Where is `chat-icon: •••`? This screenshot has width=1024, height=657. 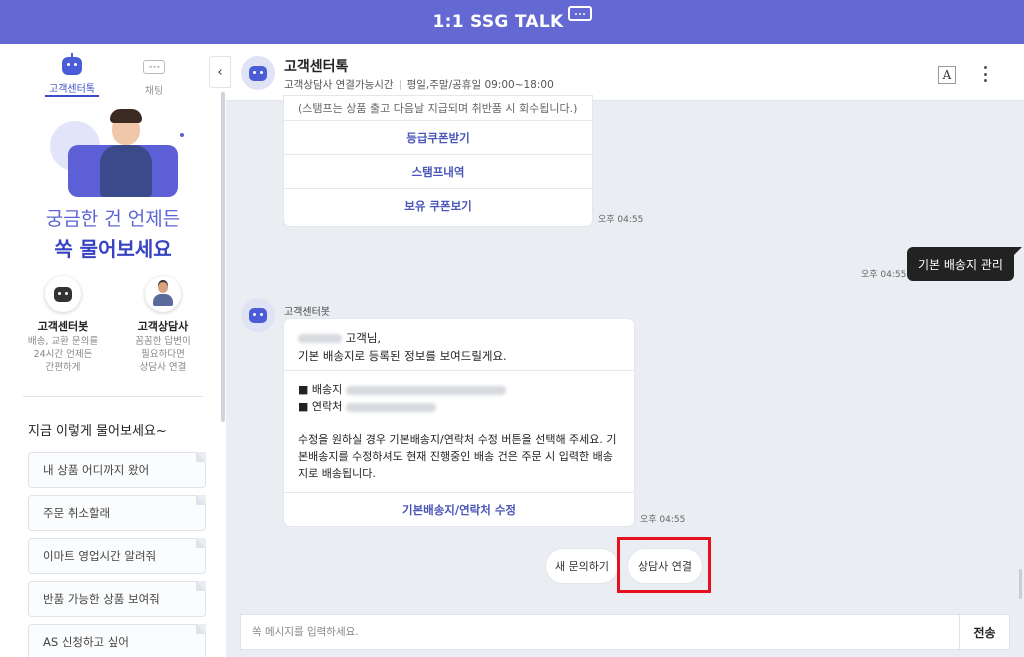
chat-icon: ••• is located at coordinates (154, 67).